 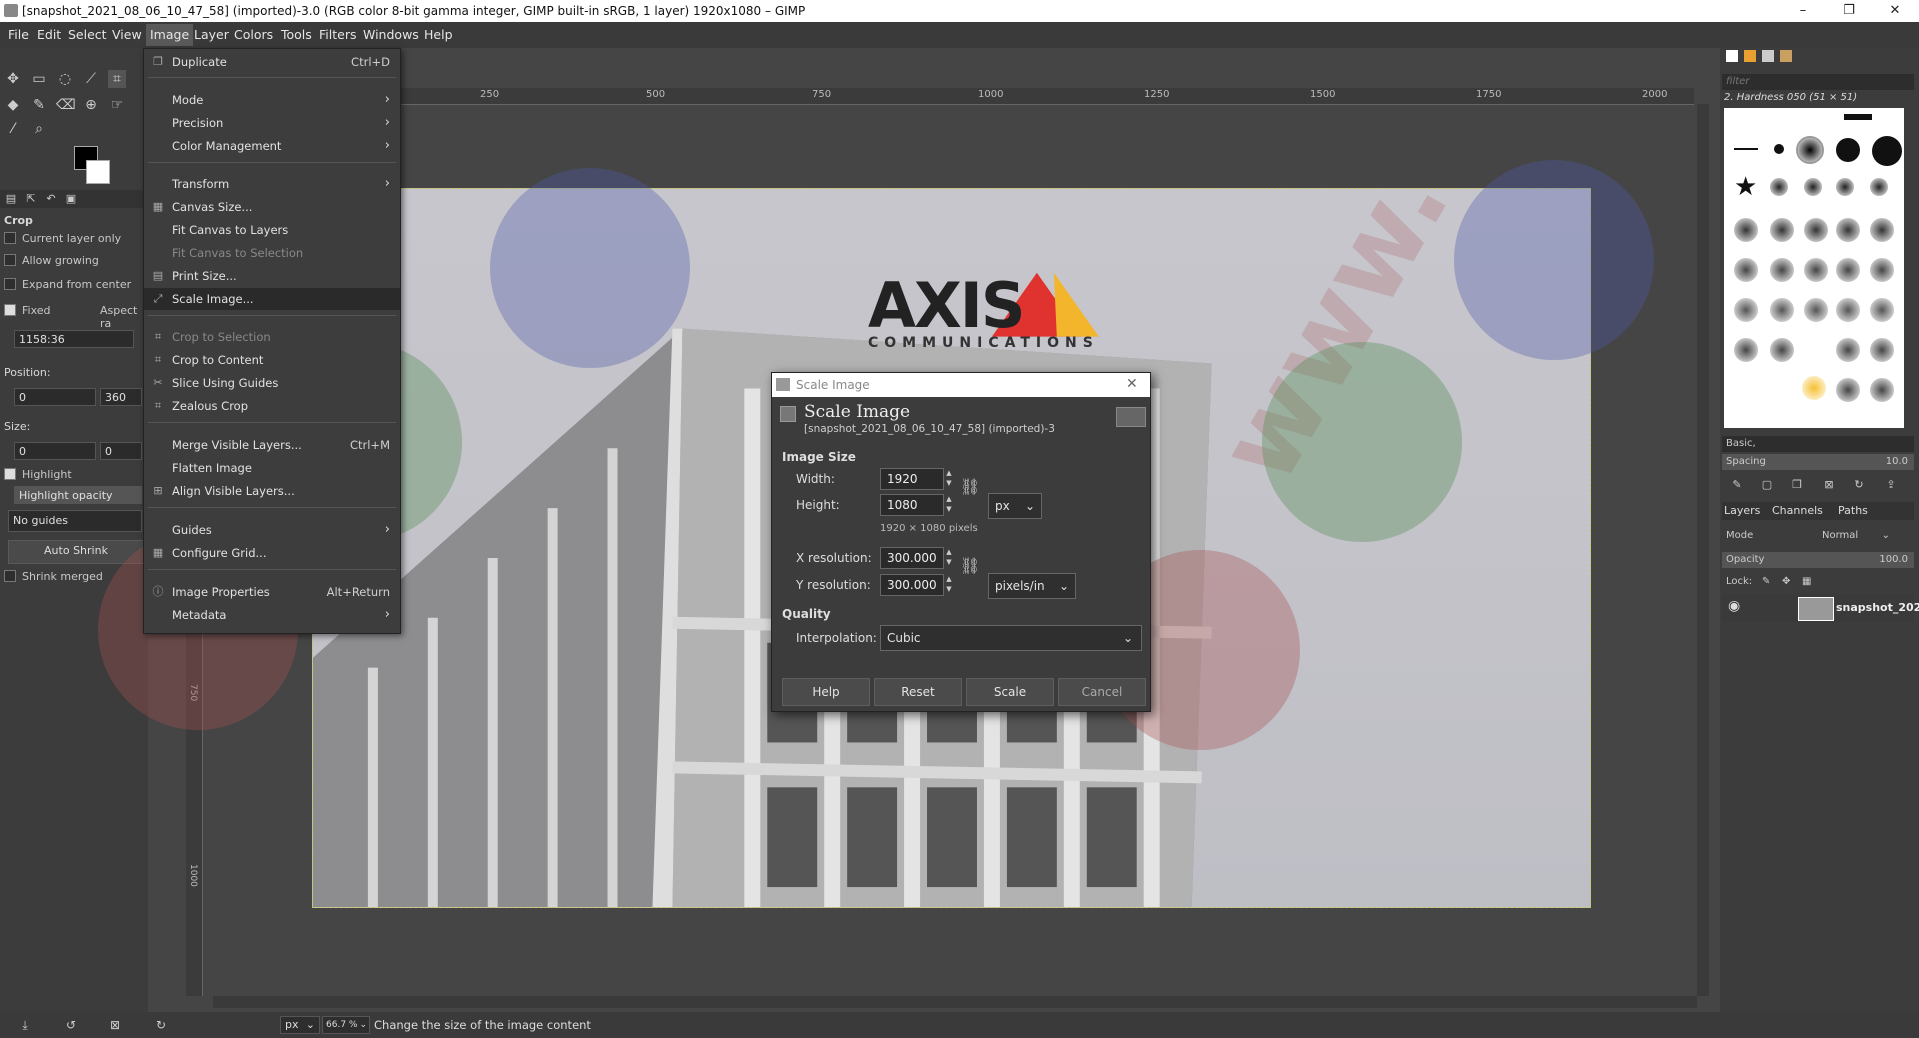 What do you see at coordinates (1820, 608) in the screenshot?
I see `layer-row: ◉ snapshot_202` at bounding box center [1820, 608].